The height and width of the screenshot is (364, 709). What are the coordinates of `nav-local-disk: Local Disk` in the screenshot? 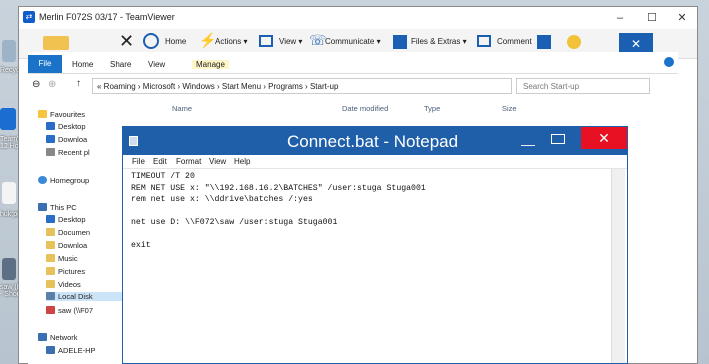 It's located at (85, 296).